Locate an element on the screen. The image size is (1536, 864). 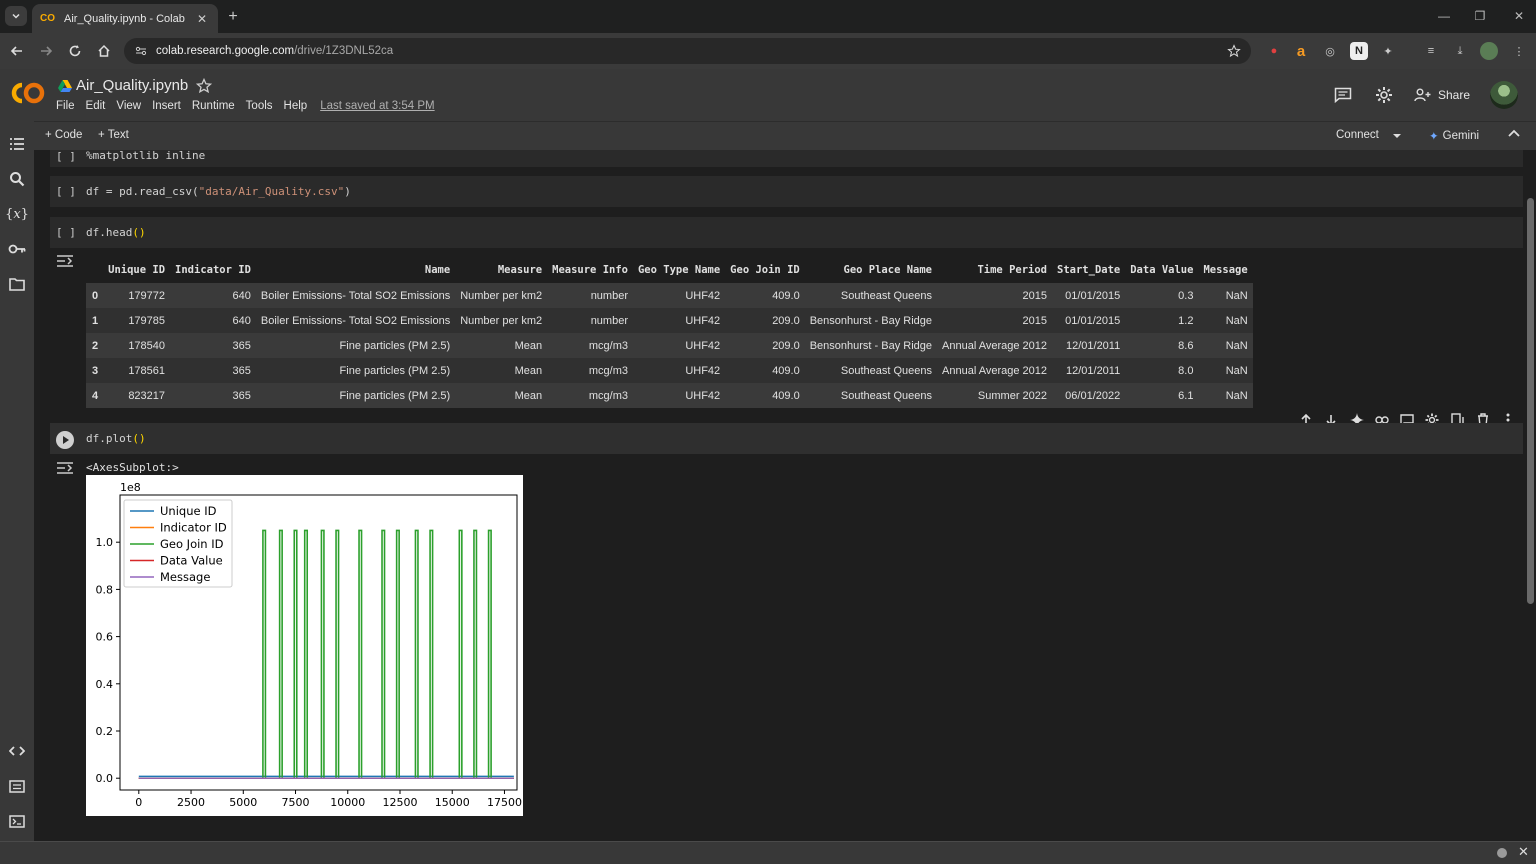
column-header: Geo Join ID is located at coordinates (765, 269).